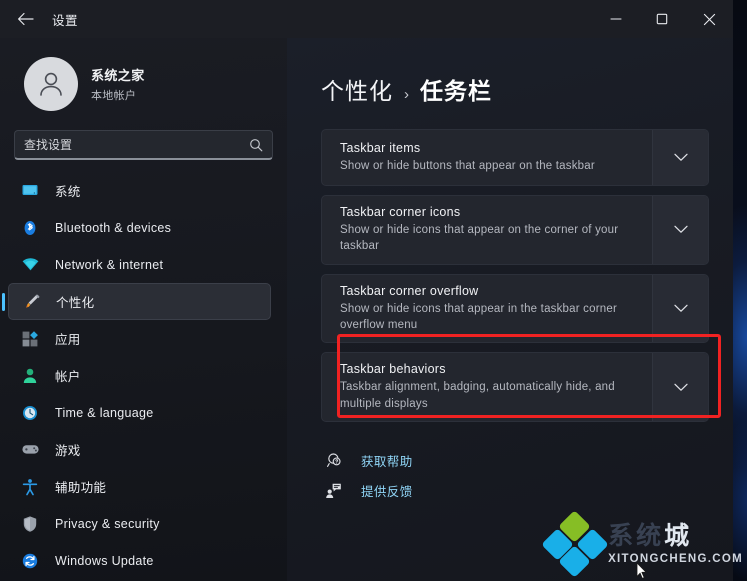 The width and height of the screenshot is (747, 581). What do you see at coordinates (387, 492) in the screenshot?
I see `link-label: 提供反馈` at bounding box center [387, 492].